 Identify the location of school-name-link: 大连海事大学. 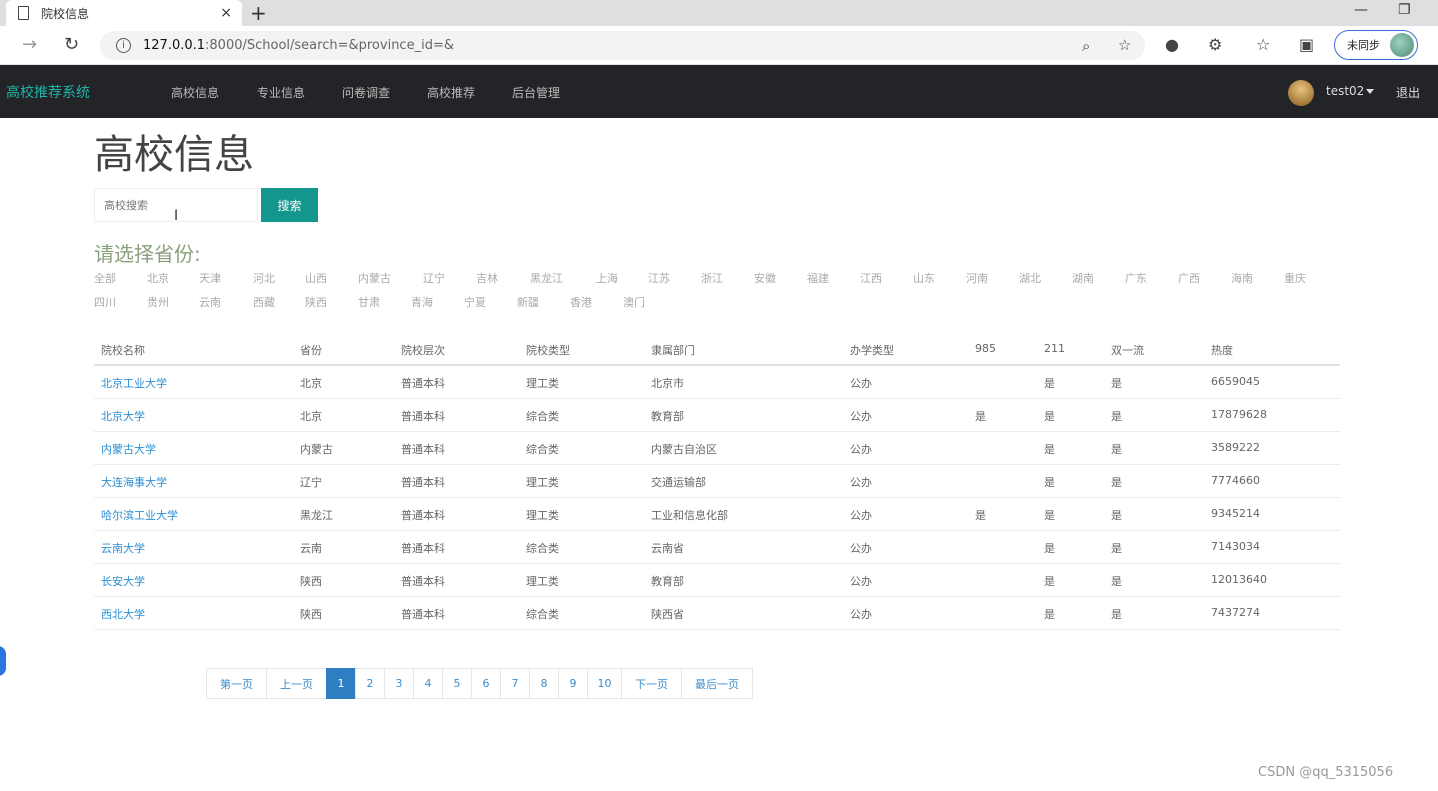
(134, 482).